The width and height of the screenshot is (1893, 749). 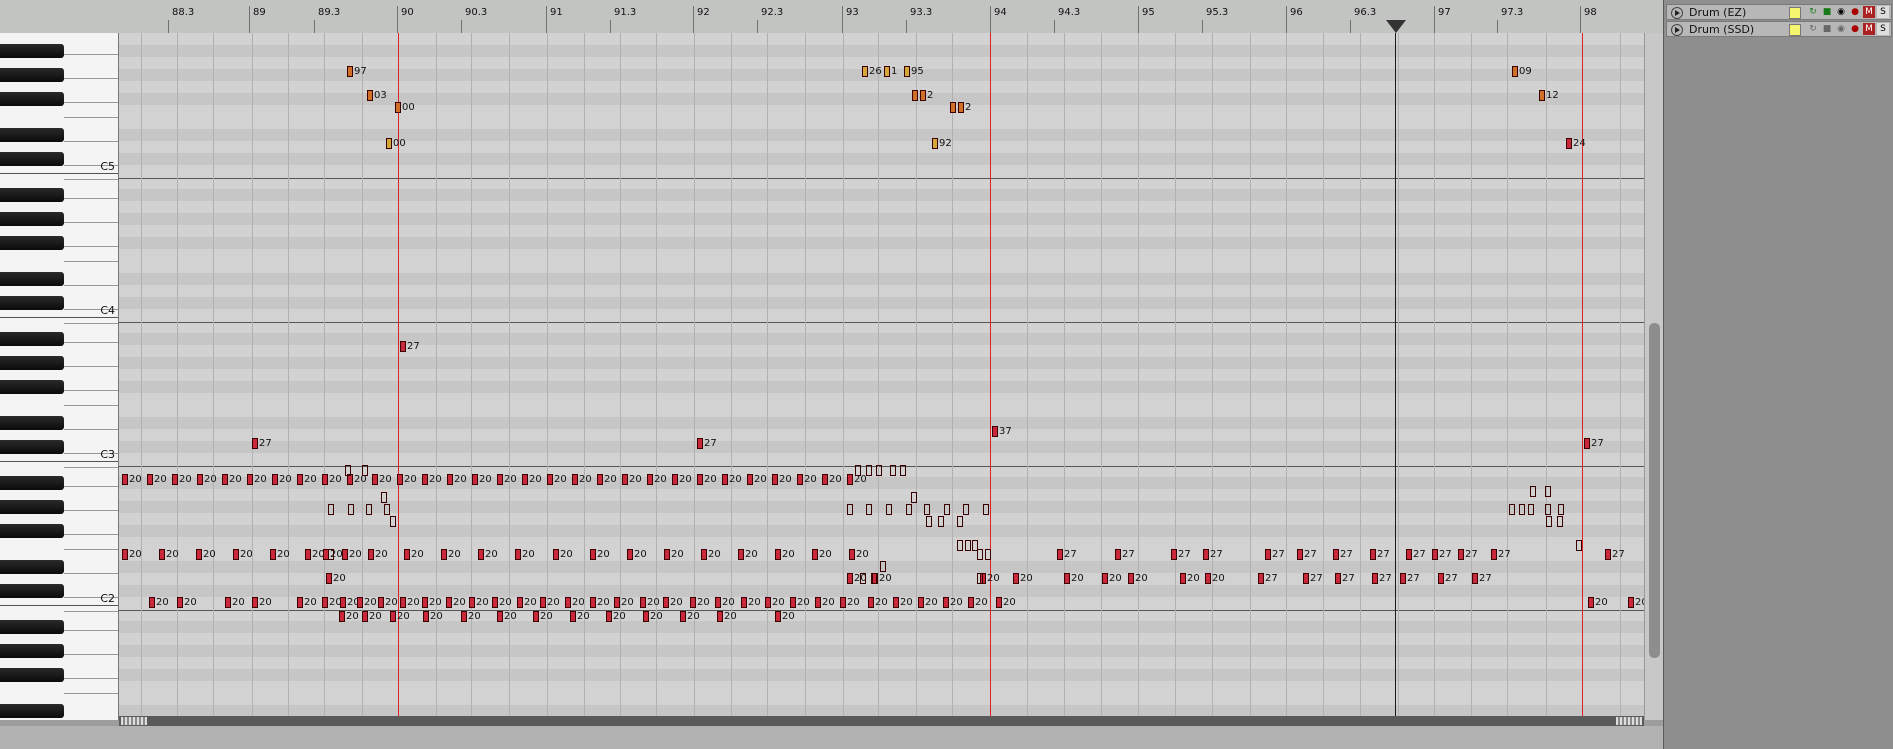 I want to click on track-color-swatch, so click(x=1795, y=30).